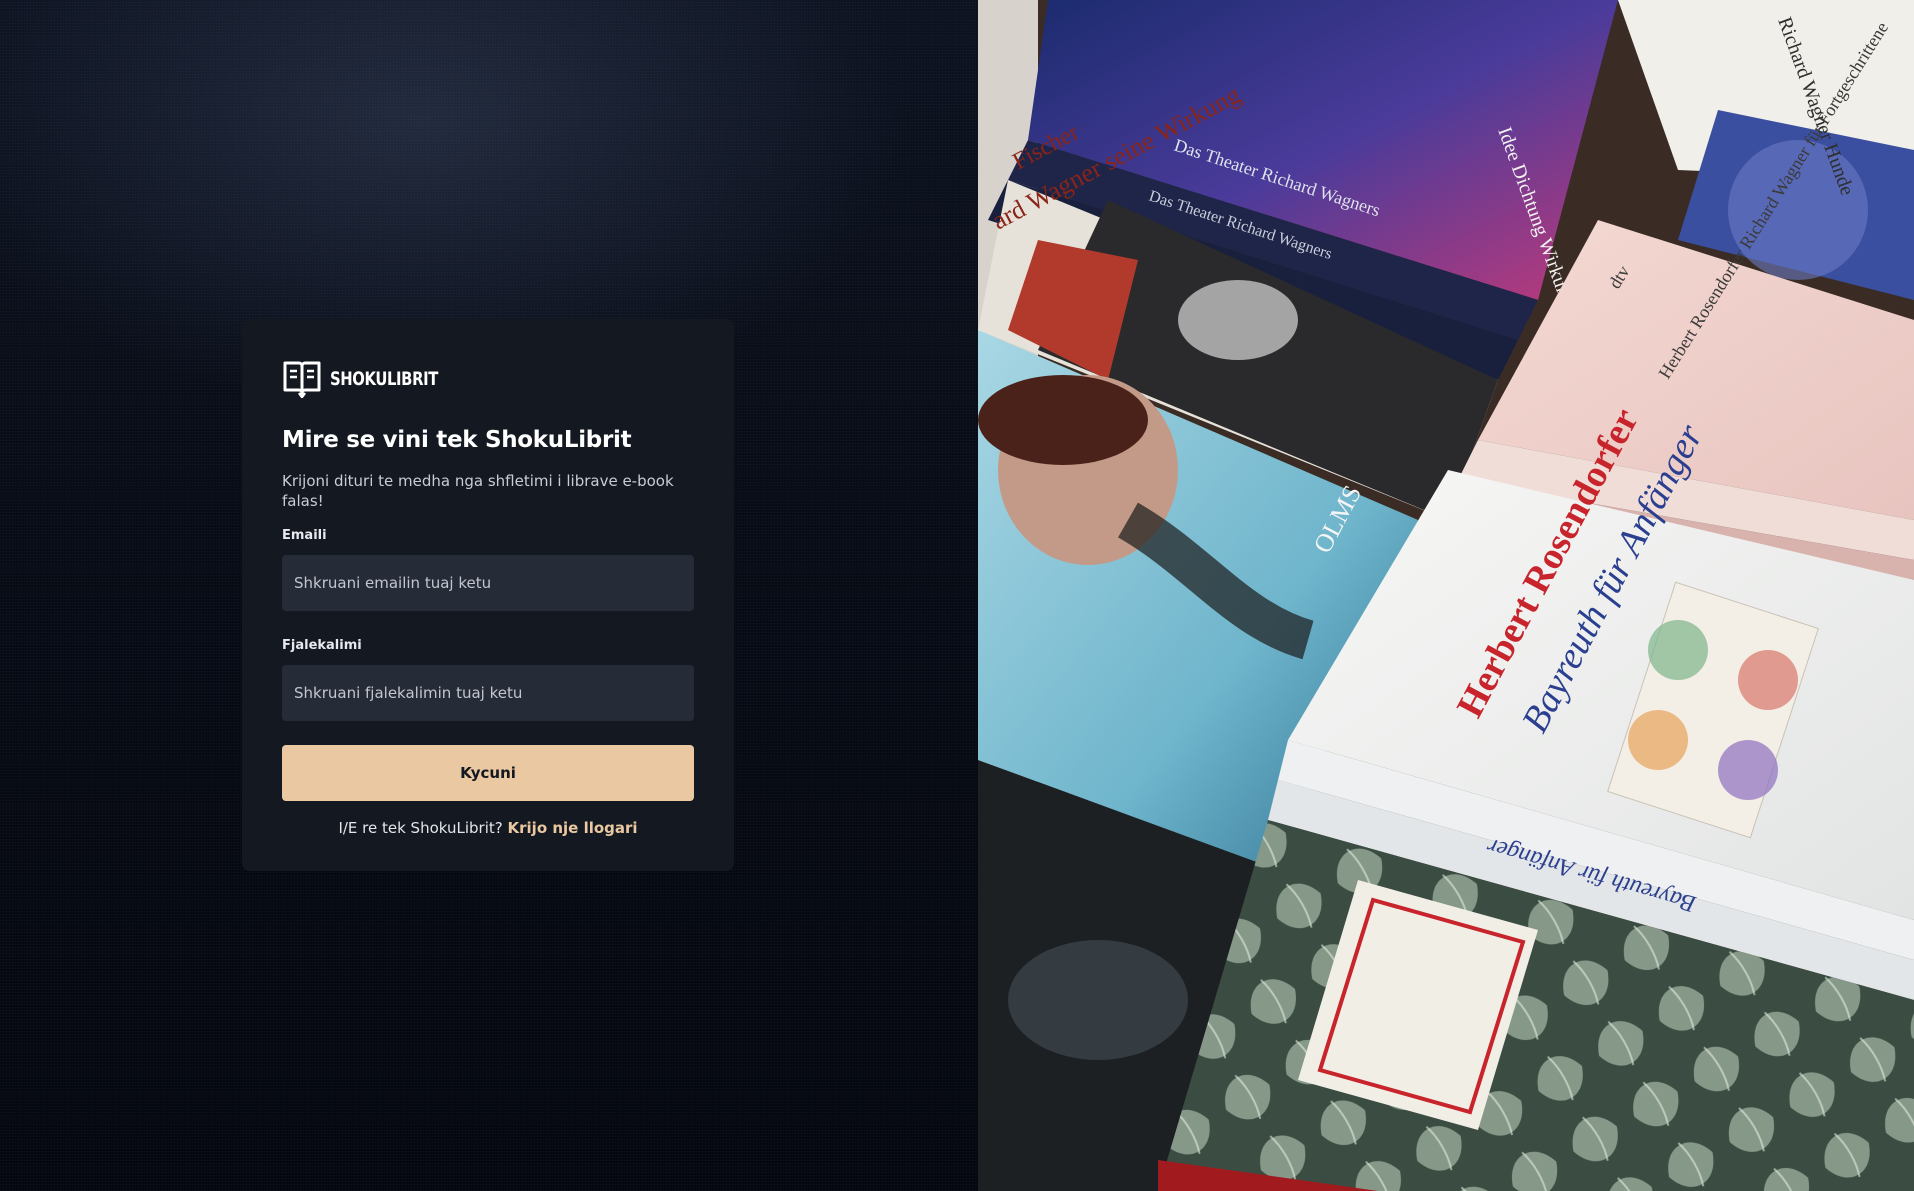 The width and height of the screenshot is (1914, 1191). I want to click on password-field, so click(488, 693).